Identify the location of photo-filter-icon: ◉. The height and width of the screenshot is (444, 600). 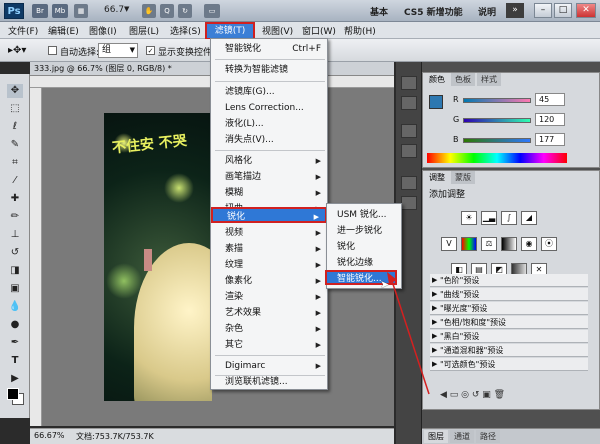
(529, 244).